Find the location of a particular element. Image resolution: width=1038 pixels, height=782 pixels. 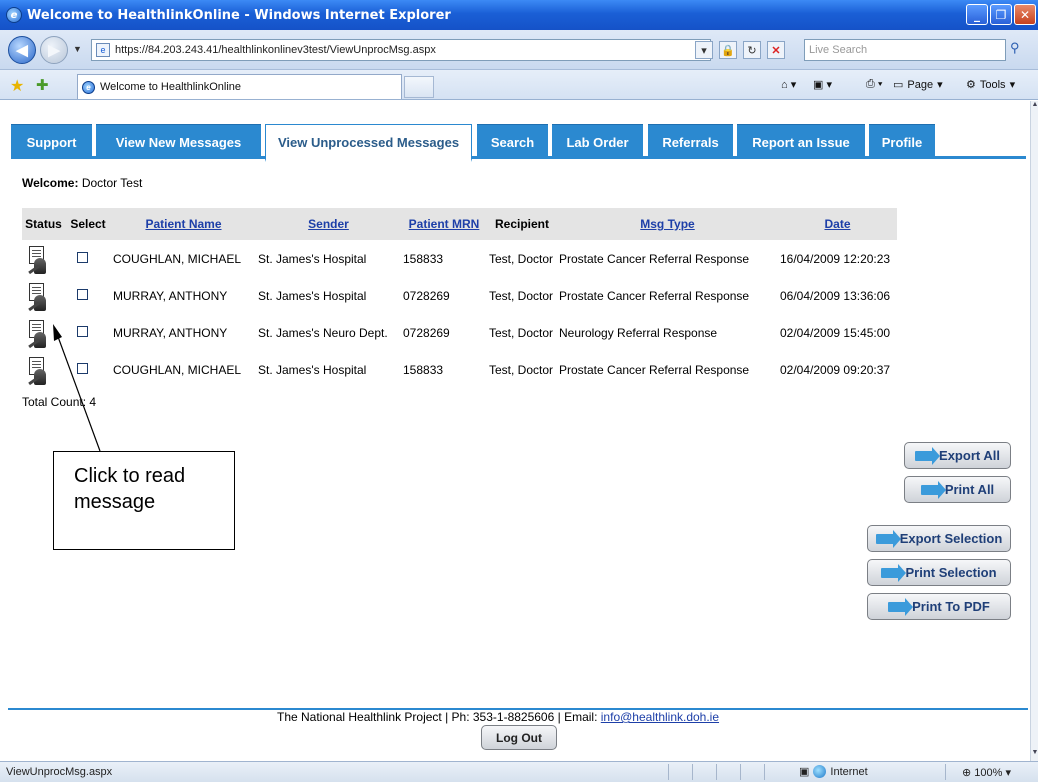

col-status: Status is located at coordinates (43, 224).